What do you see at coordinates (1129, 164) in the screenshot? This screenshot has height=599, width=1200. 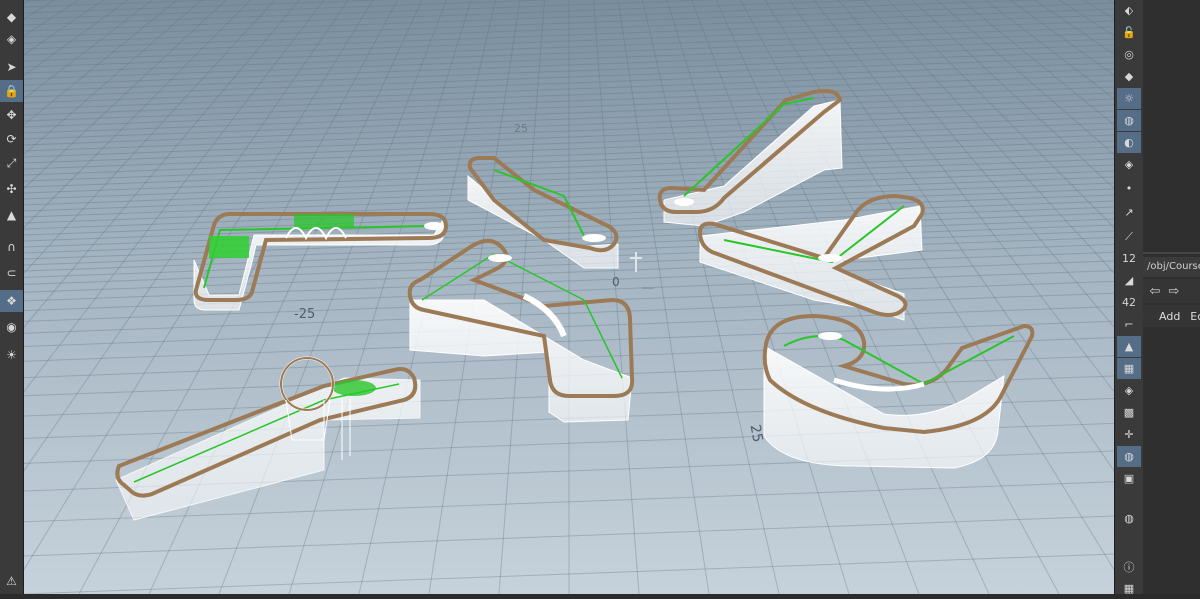 I see `ghost-icon: ◈` at bounding box center [1129, 164].